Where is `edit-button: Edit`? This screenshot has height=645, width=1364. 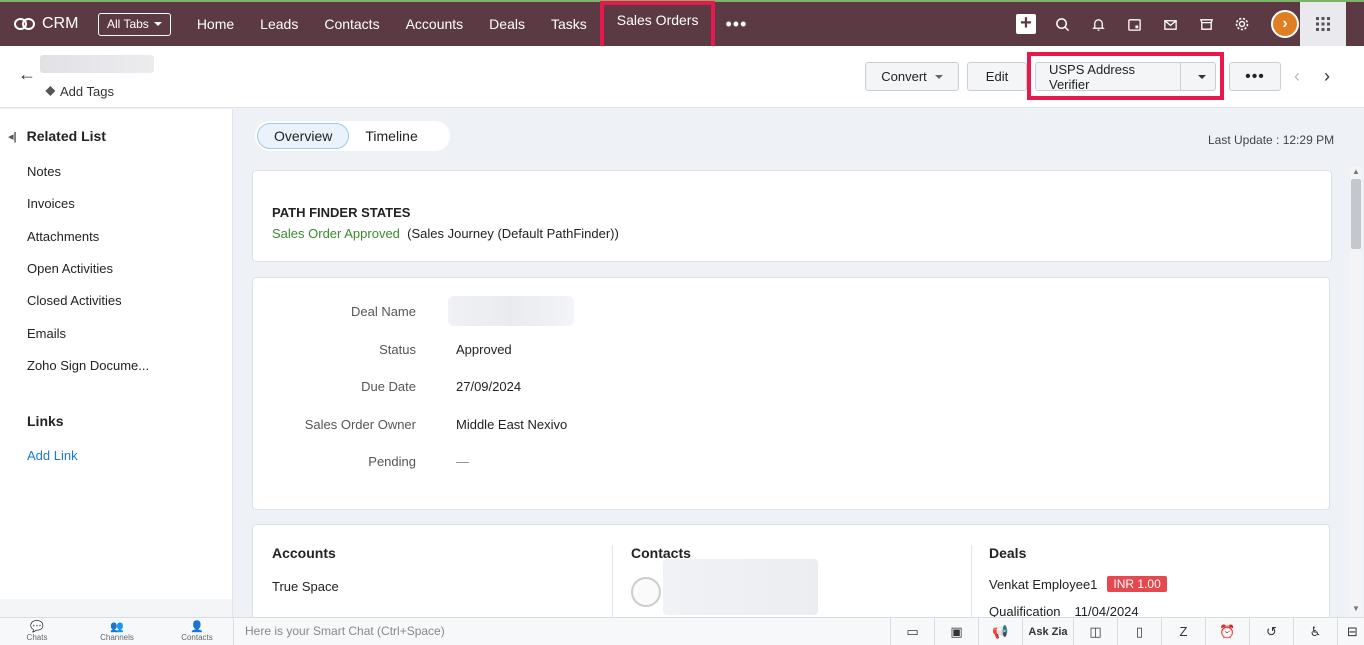 edit-button: Edit is located at coordinates (997, 76).